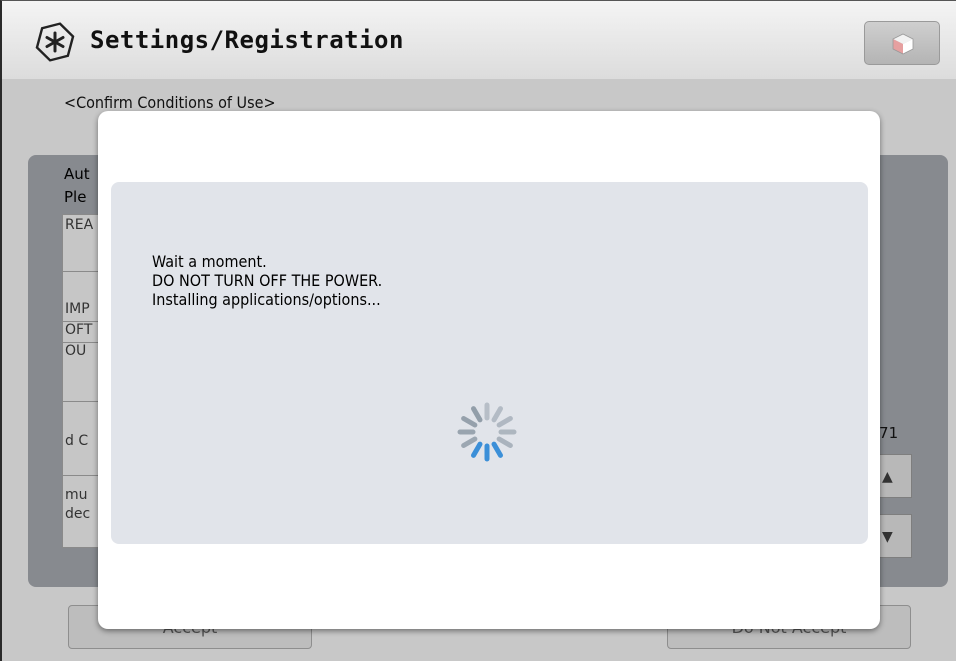 The height and width of the screenshot is (661, 956). What do you see at coordinates (79, 330) in the screenshot?
I see `terms-row: OFT` at bounding box center [79, 330].